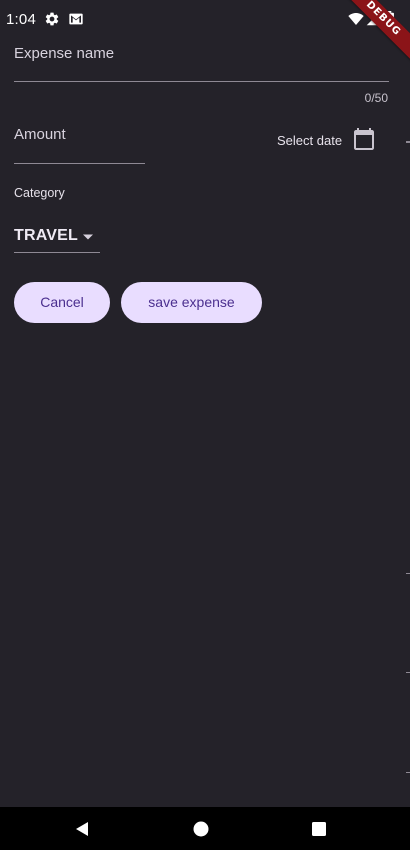  Describe the element at coordinates (364, 139) in the screenshot. I see `calendar-icon` at that location.